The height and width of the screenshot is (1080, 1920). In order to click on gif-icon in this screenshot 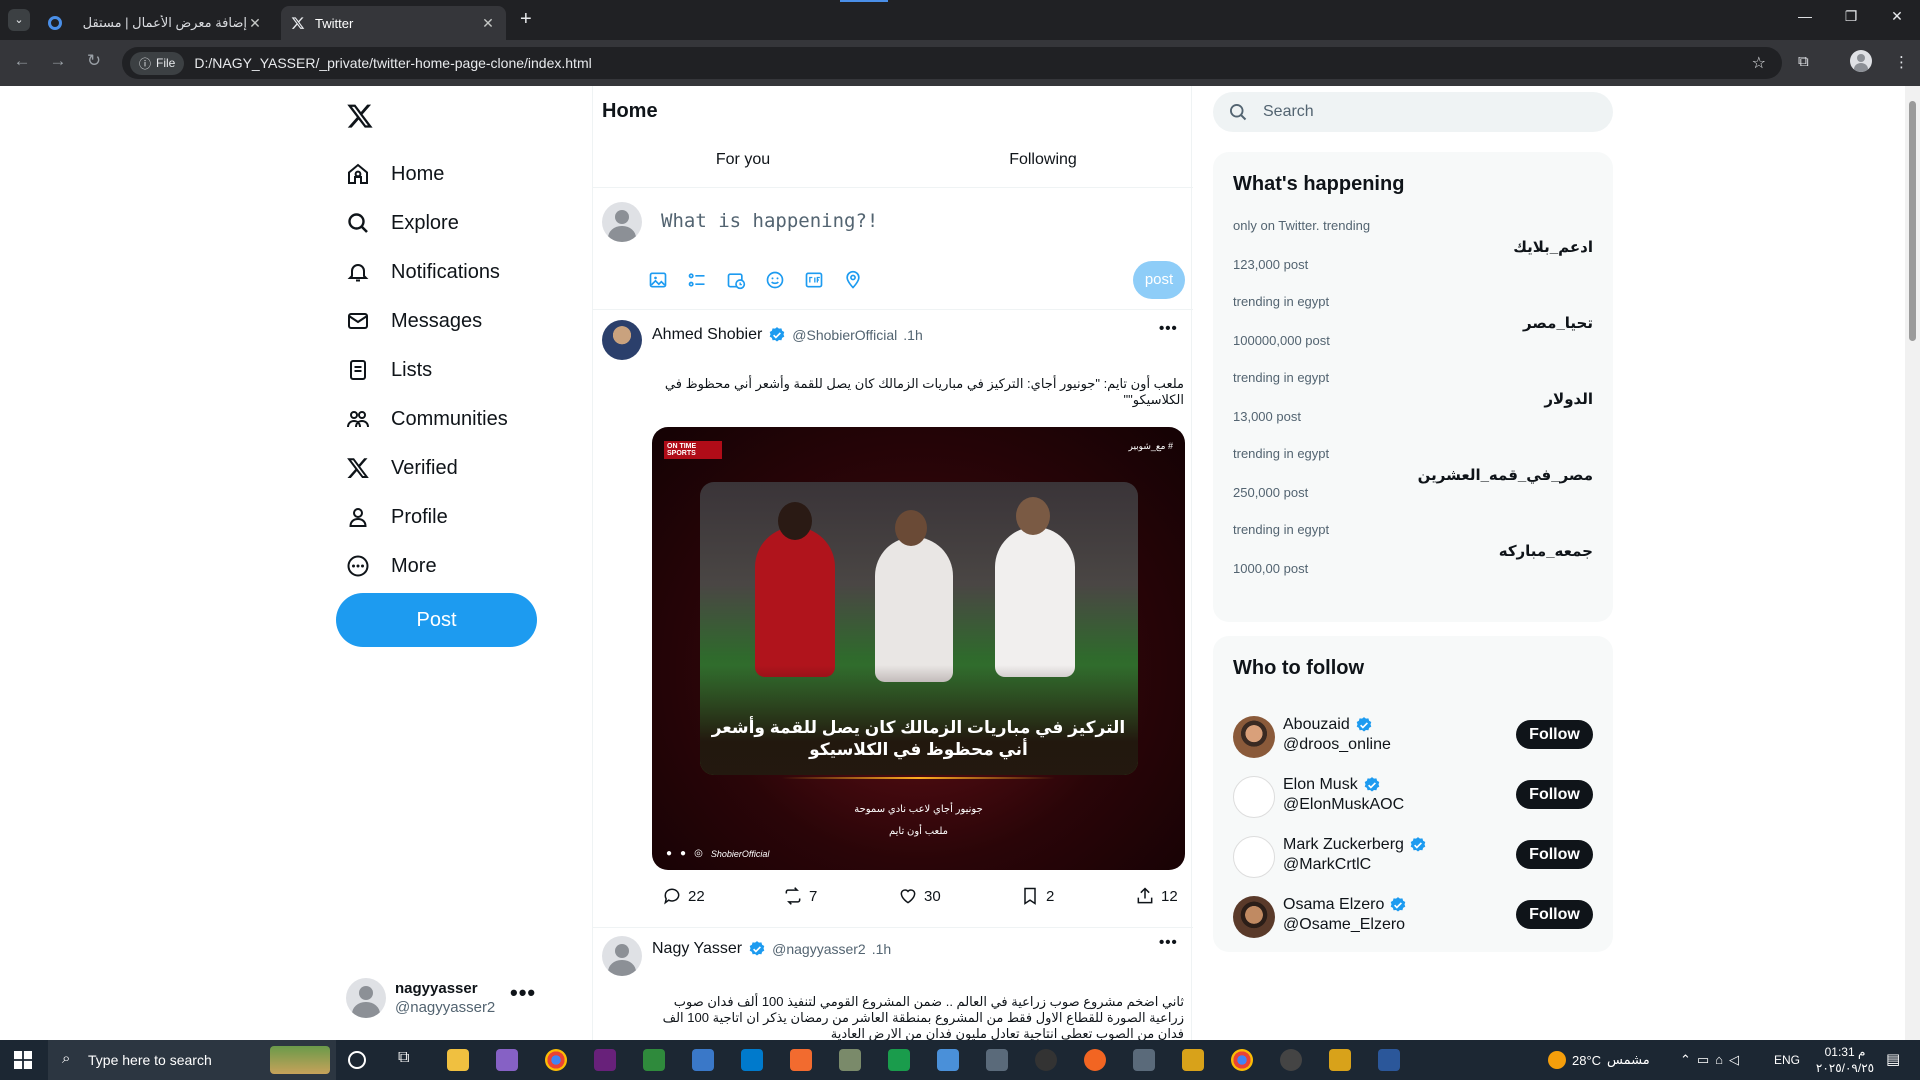, I will do `click(814, 280)`.